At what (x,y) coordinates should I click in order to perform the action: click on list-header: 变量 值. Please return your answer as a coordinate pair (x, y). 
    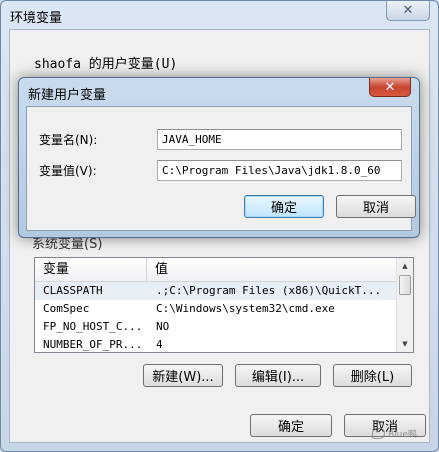
    Looking at the image, I should click on (216, 270).